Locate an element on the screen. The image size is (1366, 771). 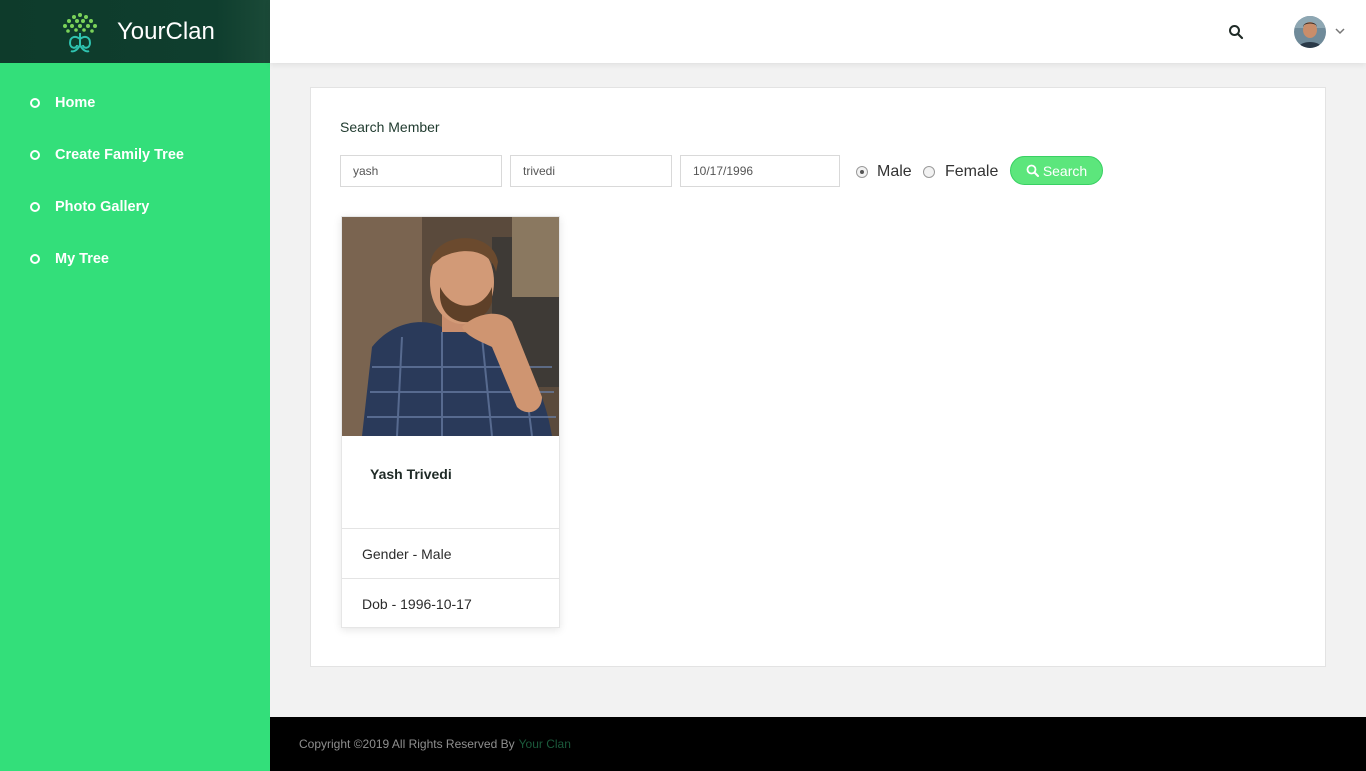
search-button: Search is located at coordinates (1056, 170).